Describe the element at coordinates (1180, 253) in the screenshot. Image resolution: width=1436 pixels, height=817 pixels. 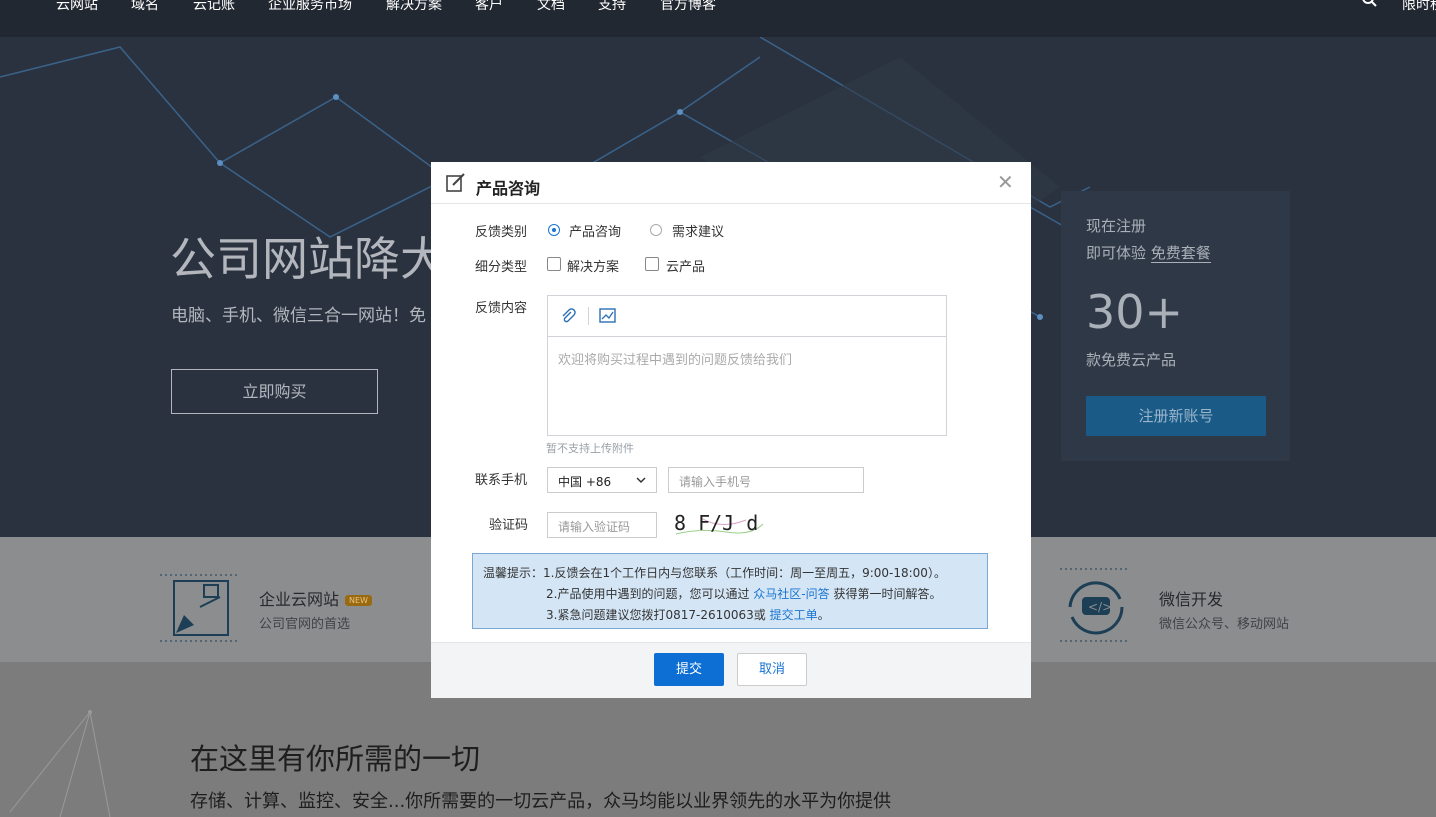
I see `free-plan-link: 免费套餐` at that location.